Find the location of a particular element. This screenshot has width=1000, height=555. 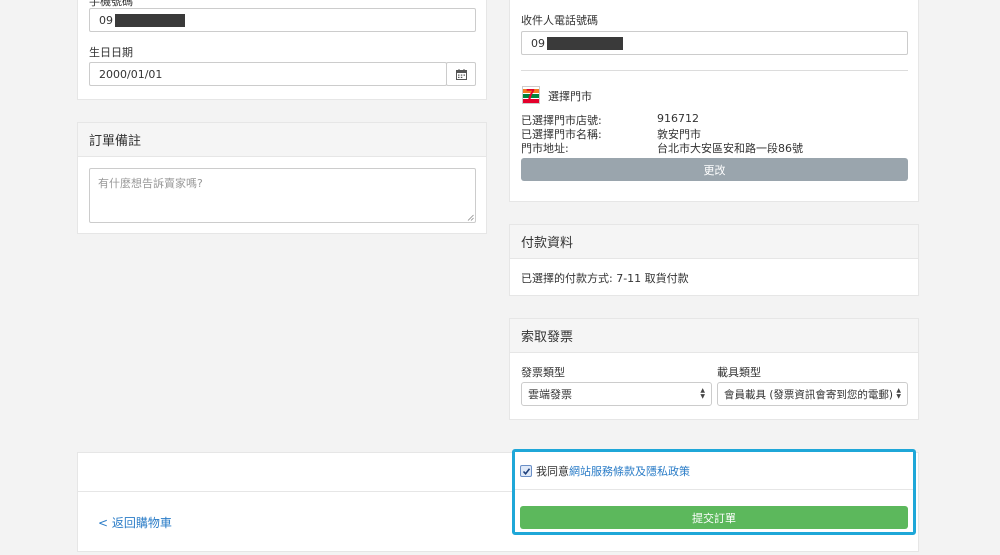

check-icon is located at coordinates (526, 471).